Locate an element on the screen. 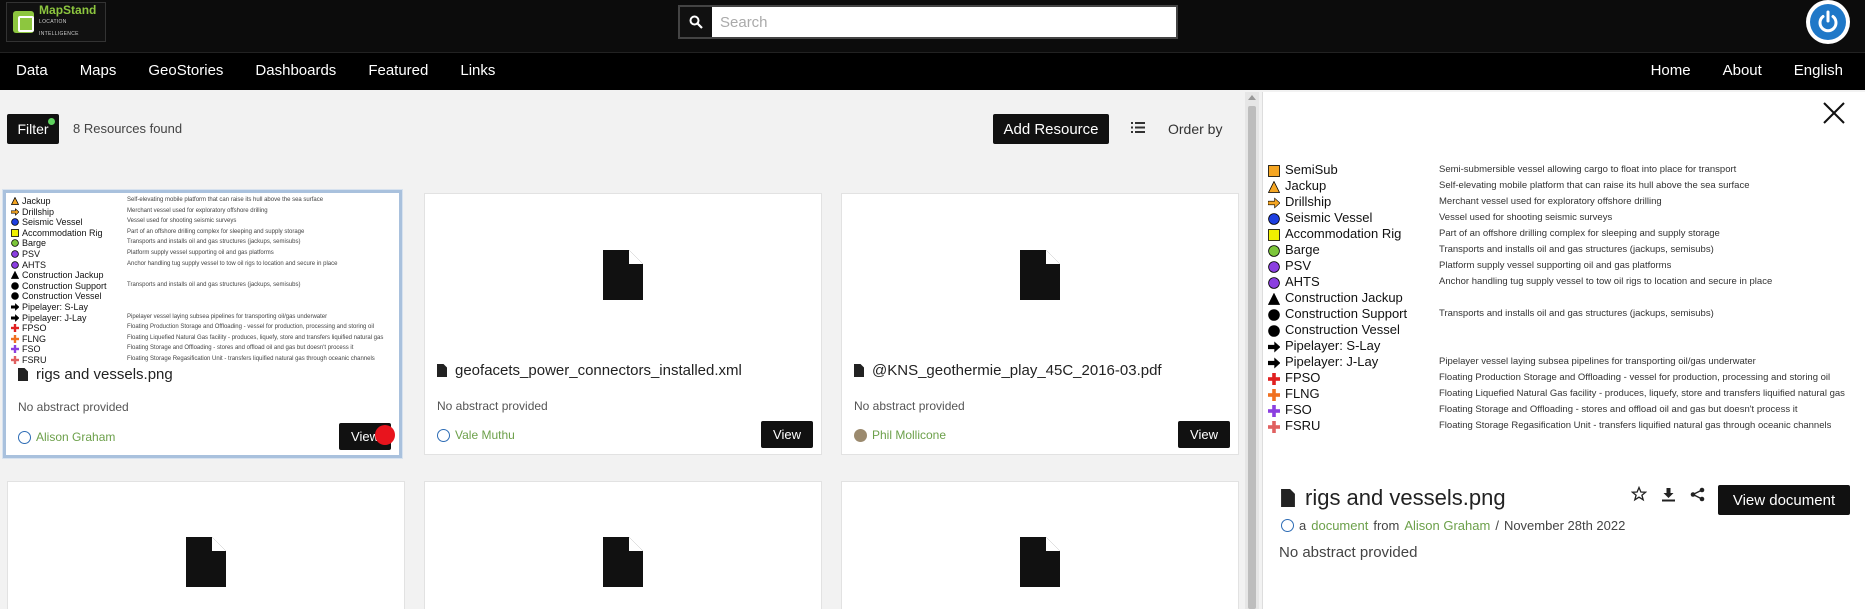  card-abstract: No abstract provided is located at coordinates (492, 406).